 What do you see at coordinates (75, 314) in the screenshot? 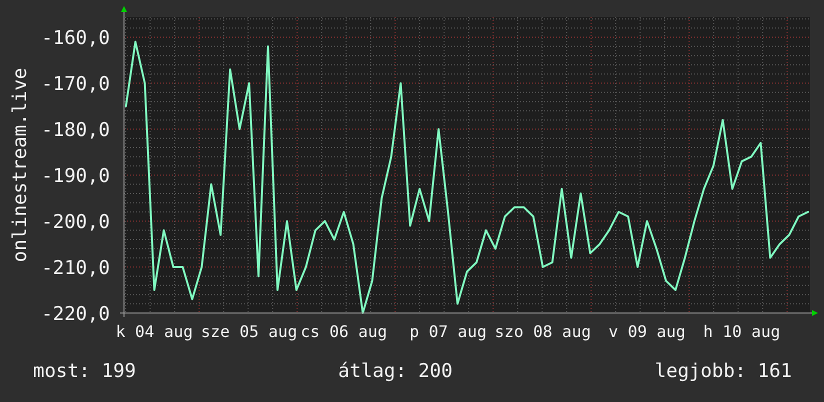
I see `y-tick-label: -220,0` at bounding box center [75, 314].